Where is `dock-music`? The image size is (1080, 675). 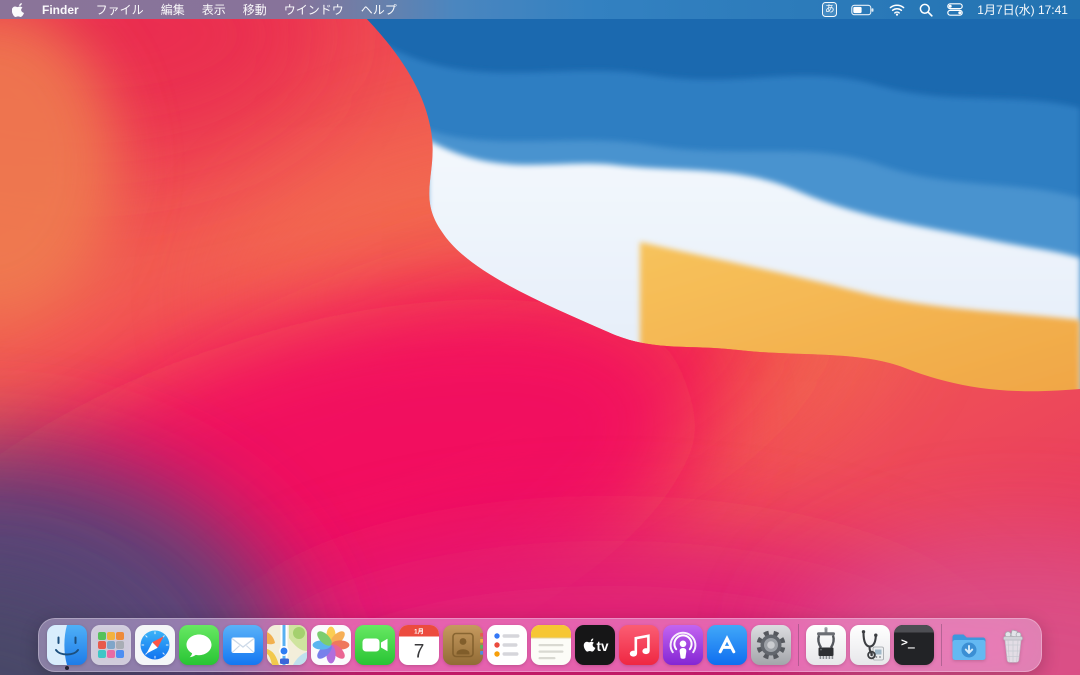
dock-music is located at coordinates (639, 645).